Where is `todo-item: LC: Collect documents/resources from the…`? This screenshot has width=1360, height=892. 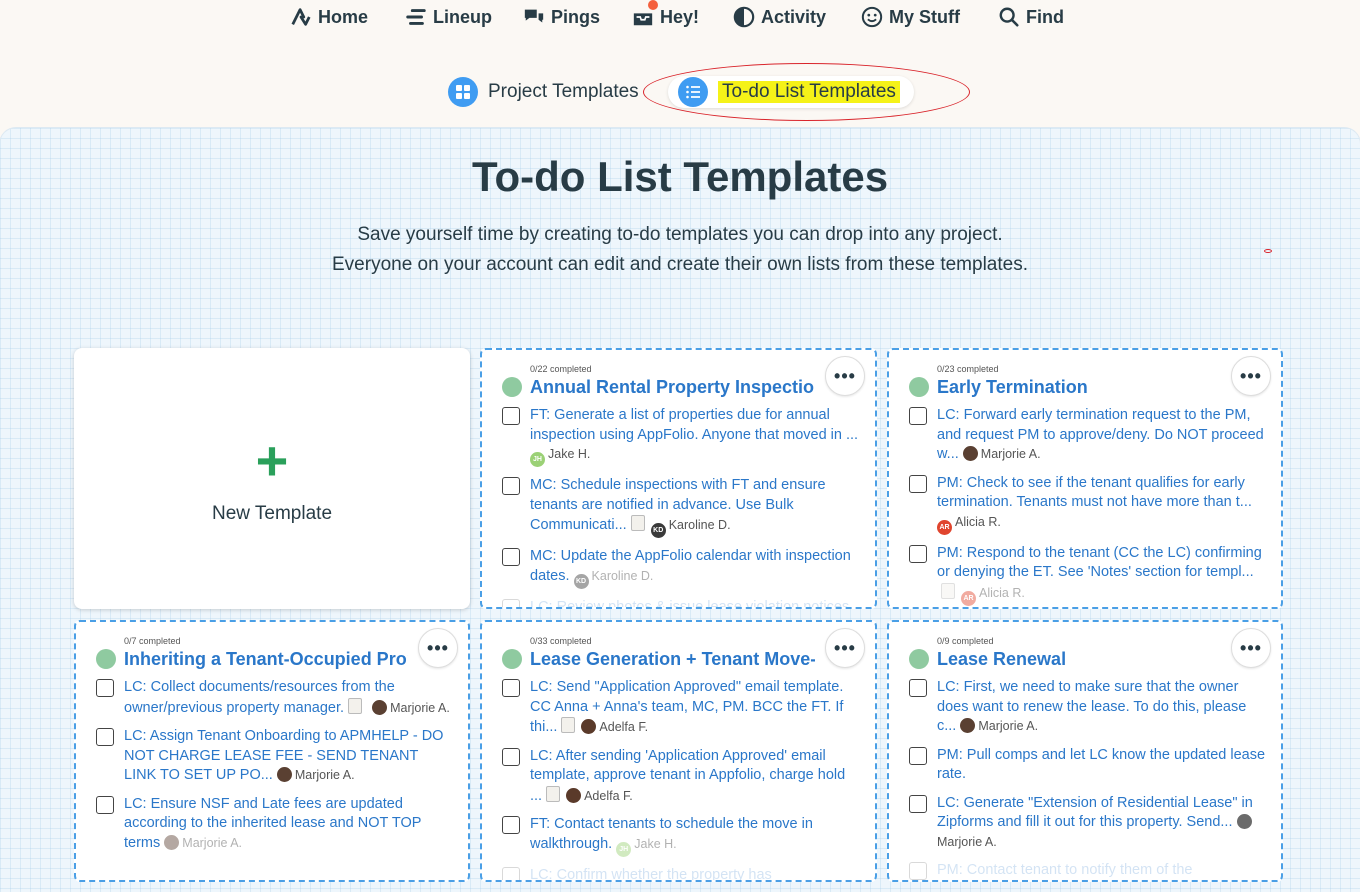
todo-item: LC: Collect documents/resources from the… is located at coordinates (275, 698).